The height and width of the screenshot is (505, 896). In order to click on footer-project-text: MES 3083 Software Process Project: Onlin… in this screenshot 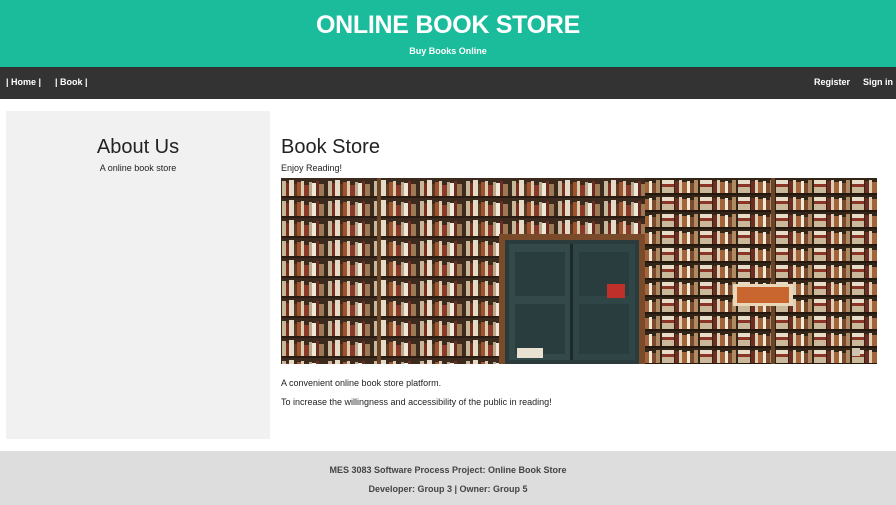, I will do `click(448, 470)`.